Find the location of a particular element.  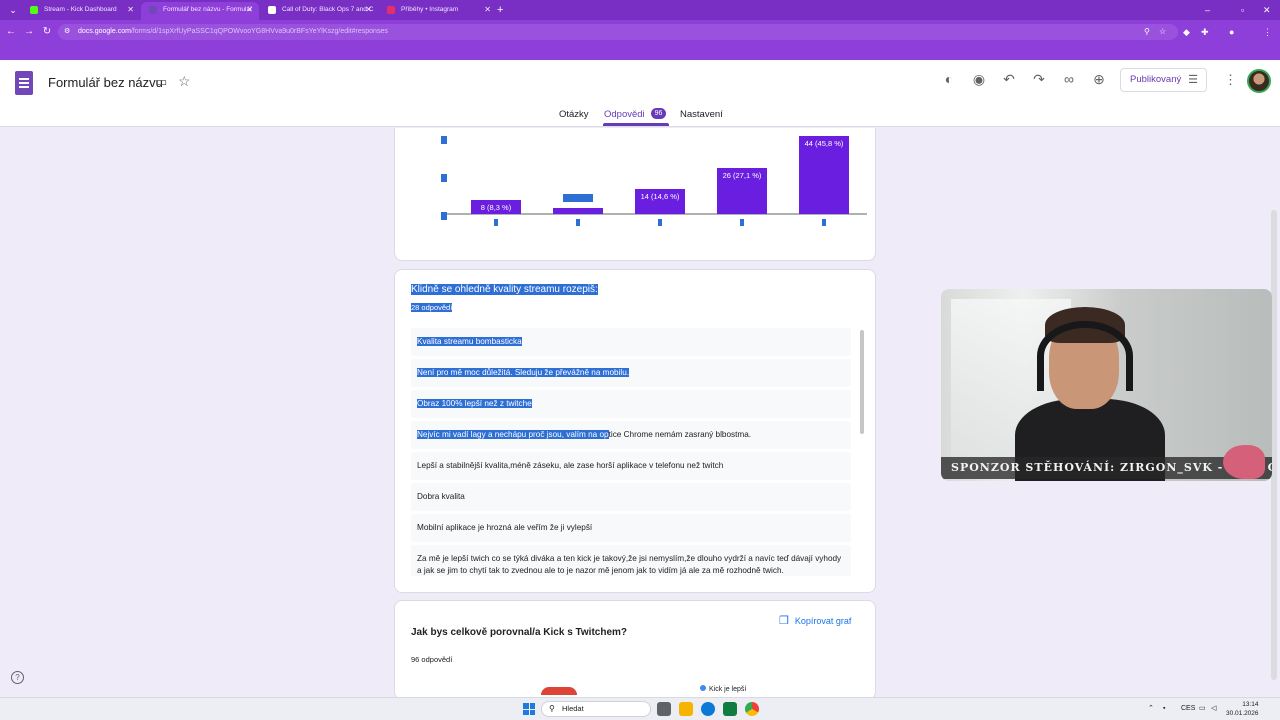

browser-tab: Příběhy • Instagram ✕ is located at coordinates (438, 11).